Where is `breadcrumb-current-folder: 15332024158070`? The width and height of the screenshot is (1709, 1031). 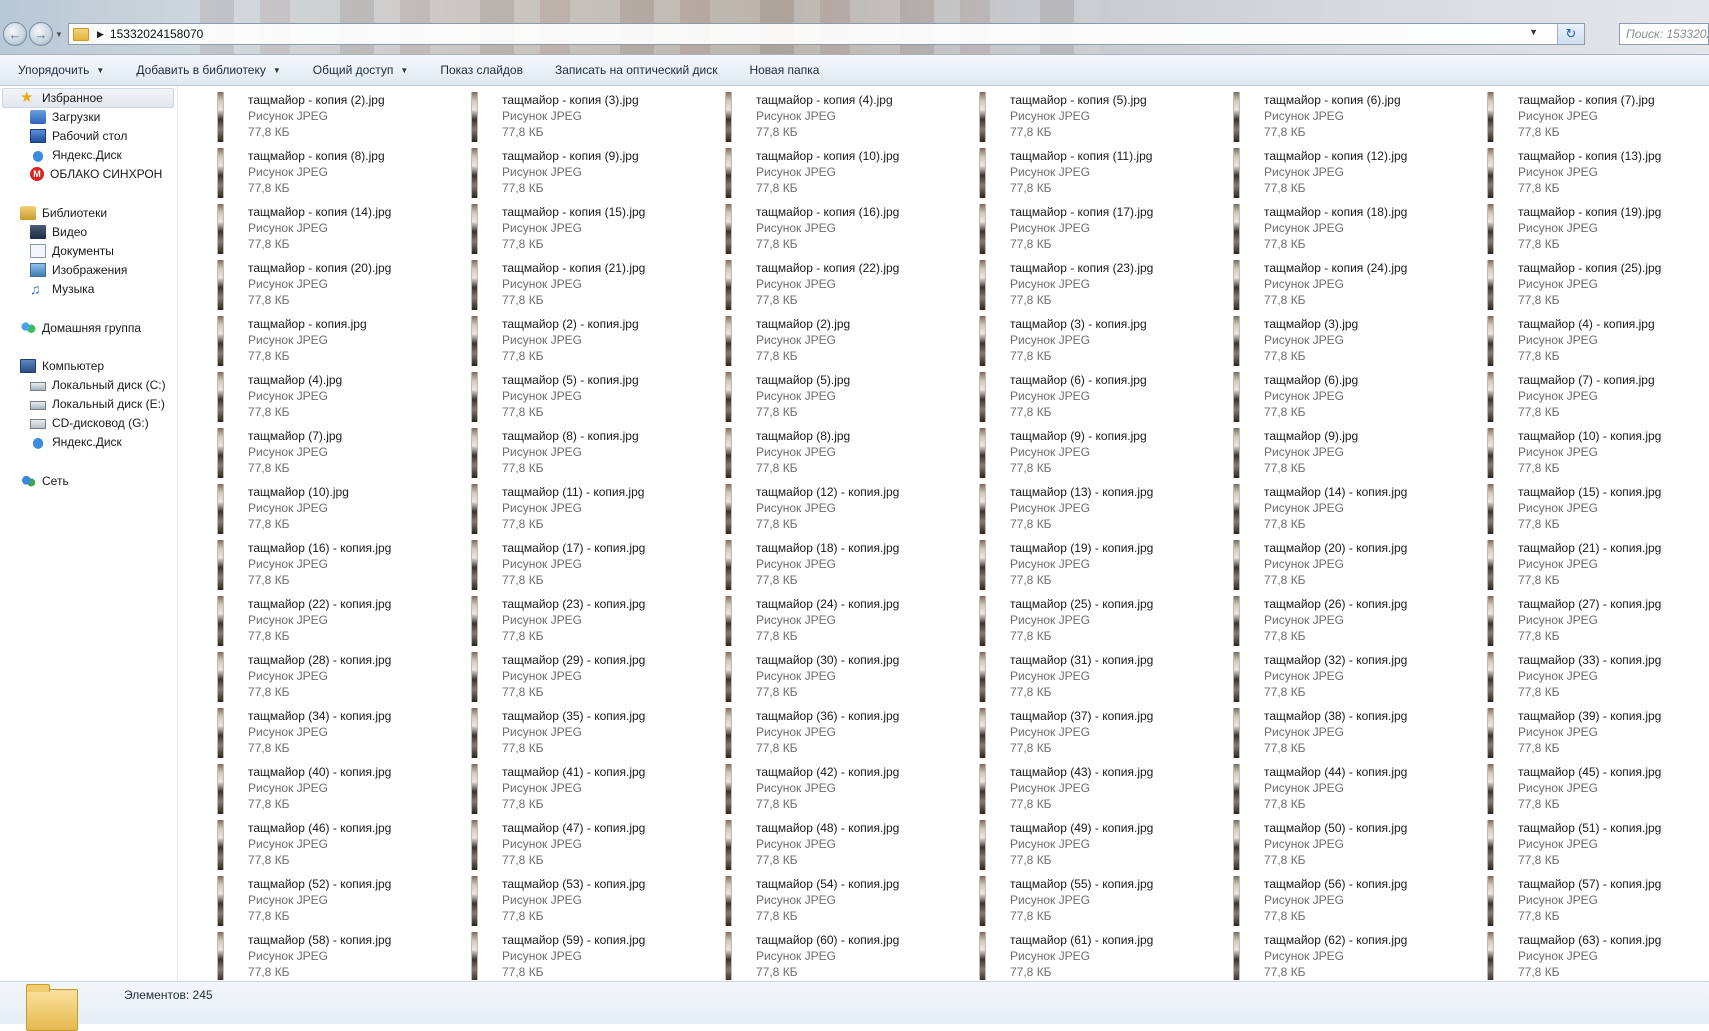
breadcrumb-current-folder: 15332024158070 is located at coordinates (156, 34).